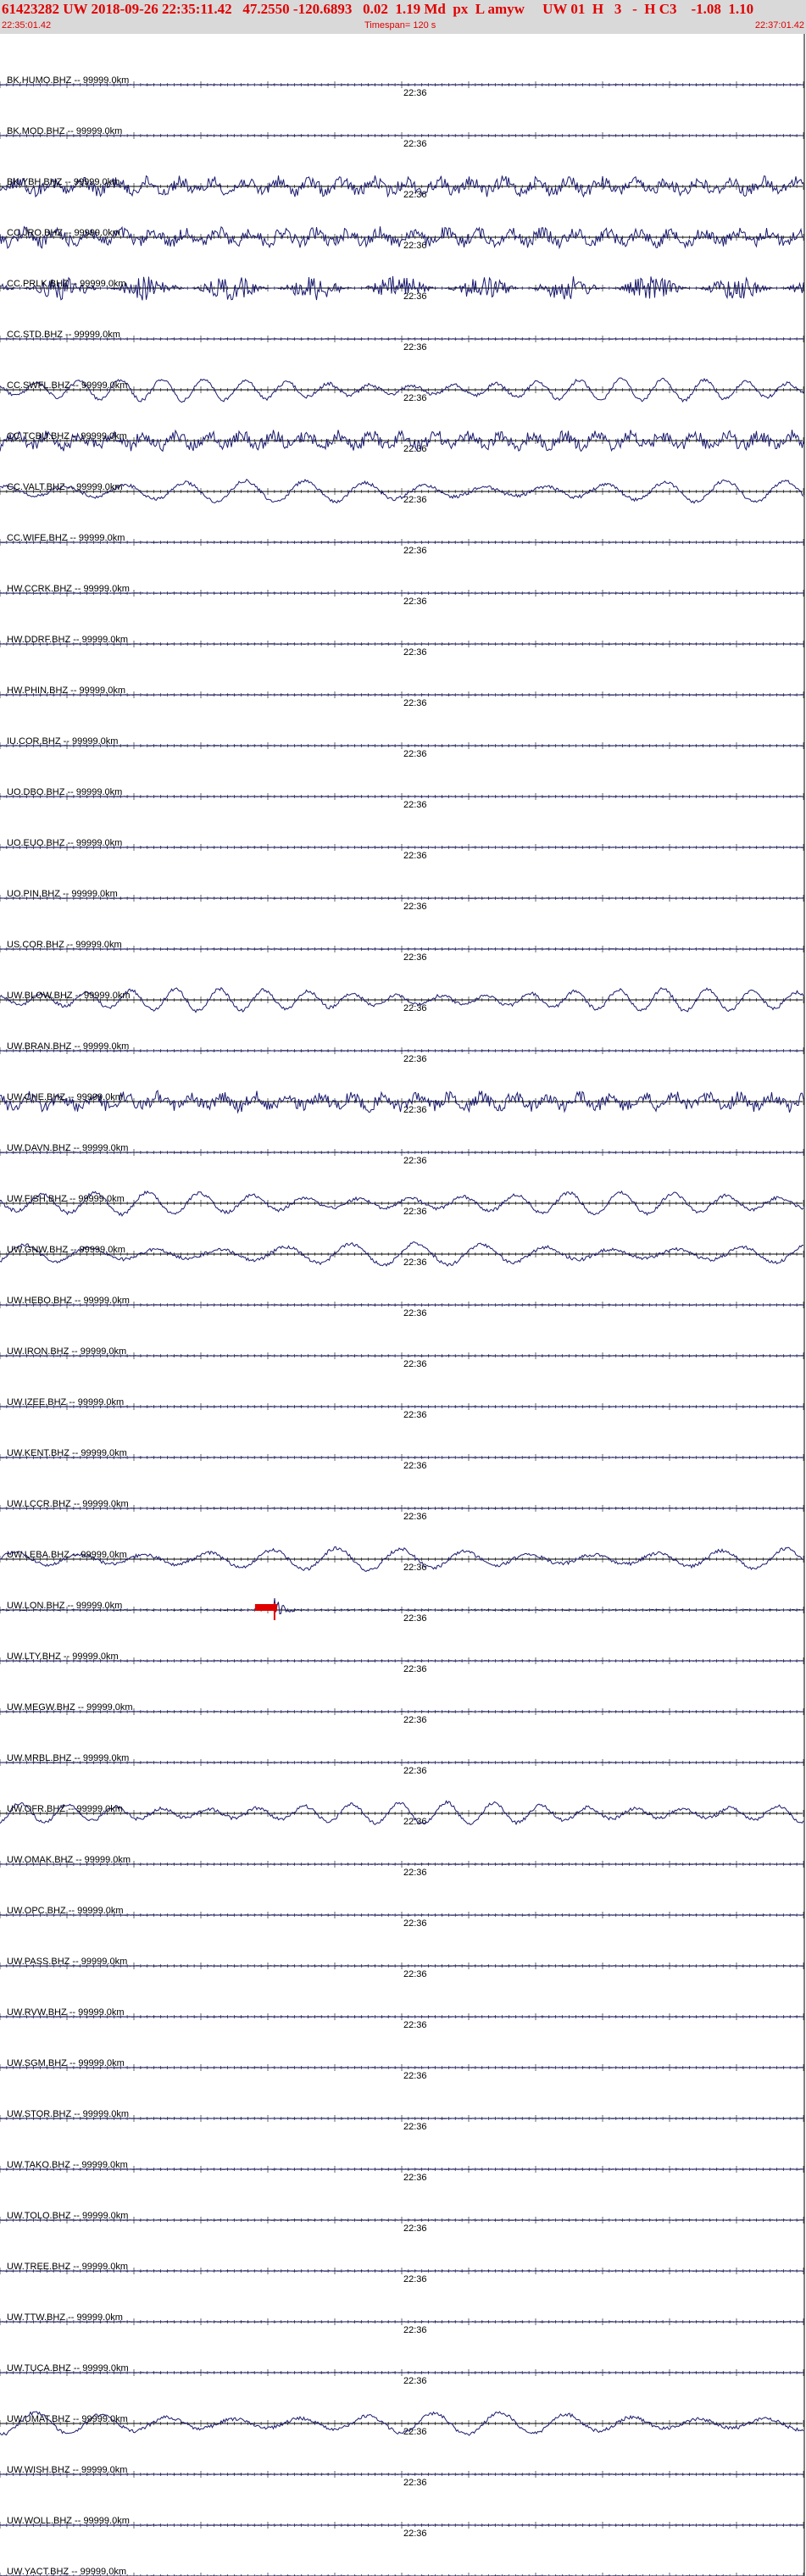 Image resolution: width=806 pixels, height=2576 pixels. Describe the element at coordinates (69, 1860) in the screenshot. I see `station-label: UW.OMAK.BHZ -- 99999.0km` at that location.